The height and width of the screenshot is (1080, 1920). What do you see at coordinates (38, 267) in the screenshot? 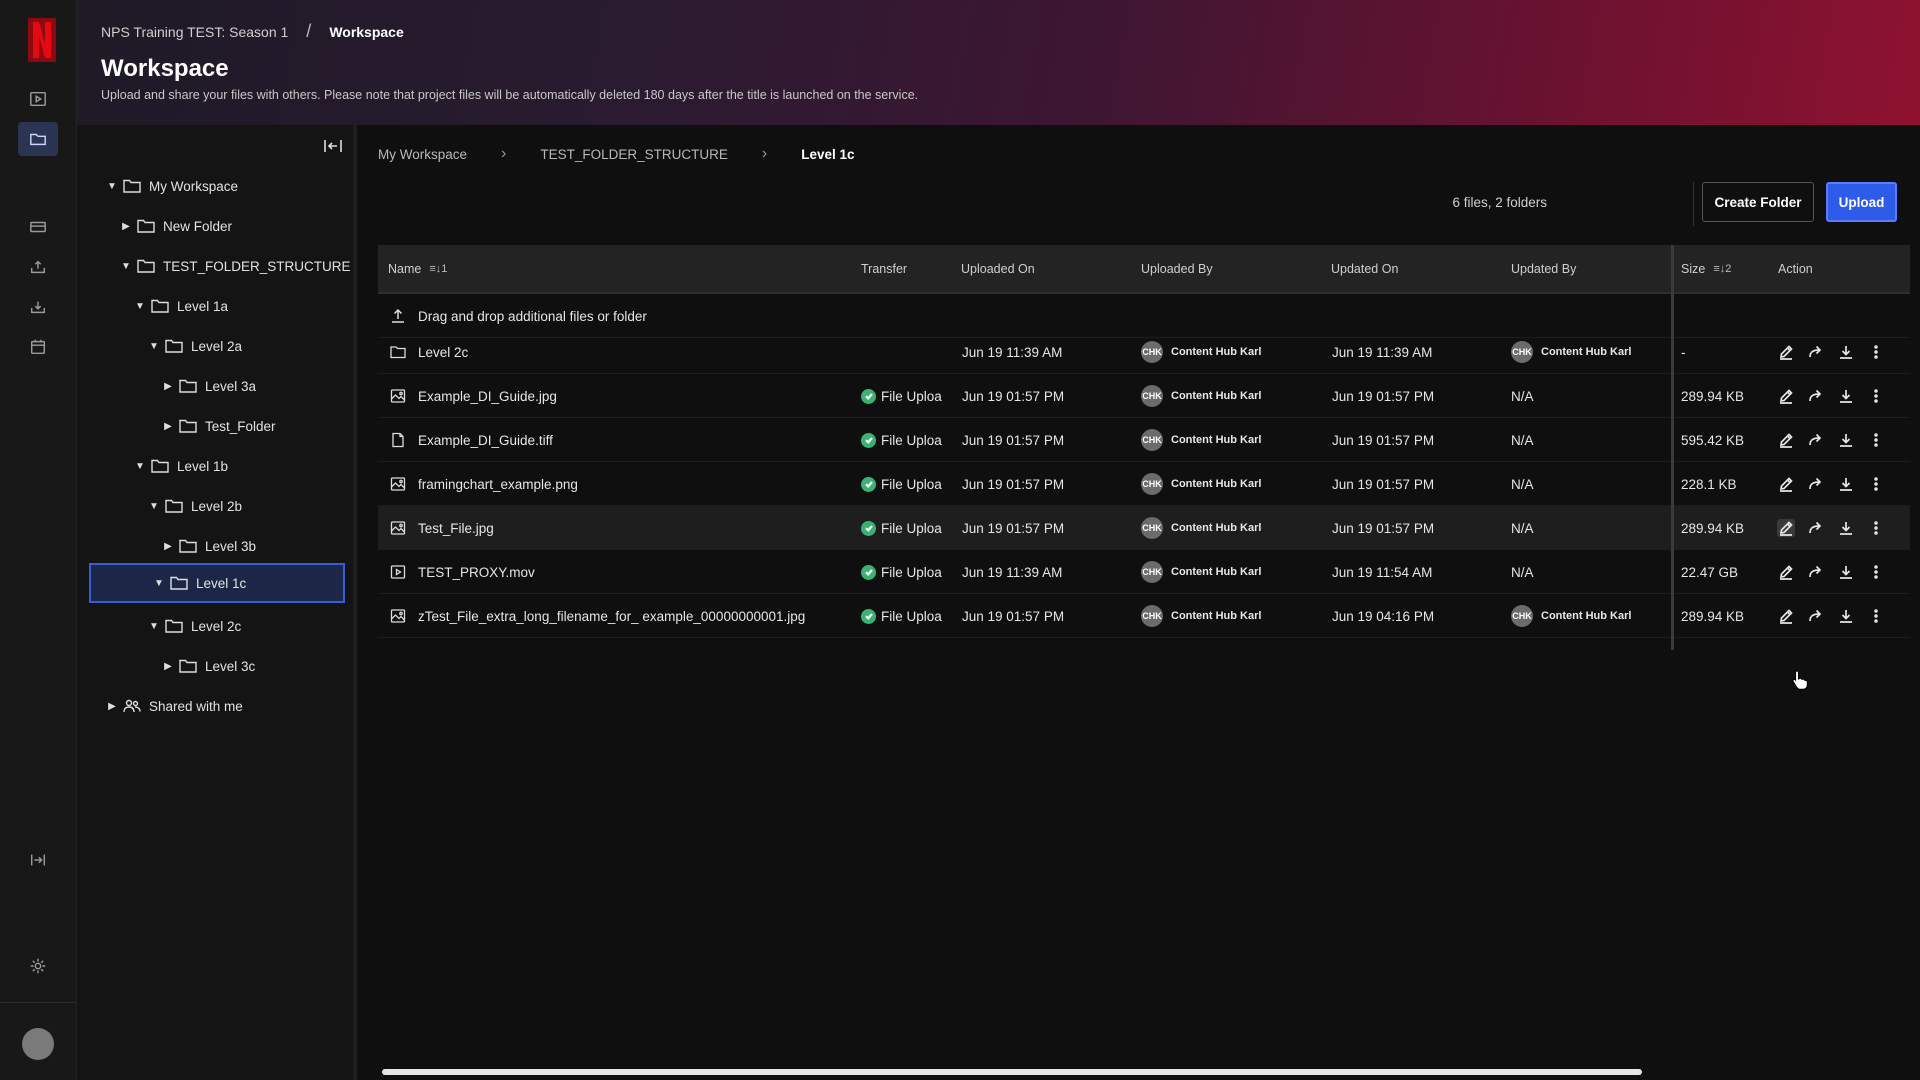
I see `rail-inbox-button` at bounding box center [38, 267].